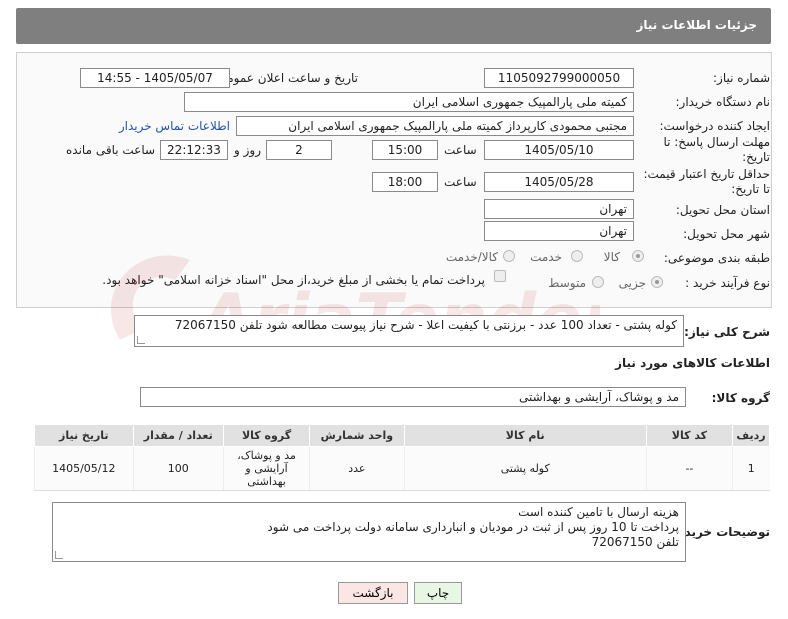 Image resolution: width=788 pixels, height=619 pixels. I want to click on deadline-label-line2: تاریخ:, so click(756, 157).